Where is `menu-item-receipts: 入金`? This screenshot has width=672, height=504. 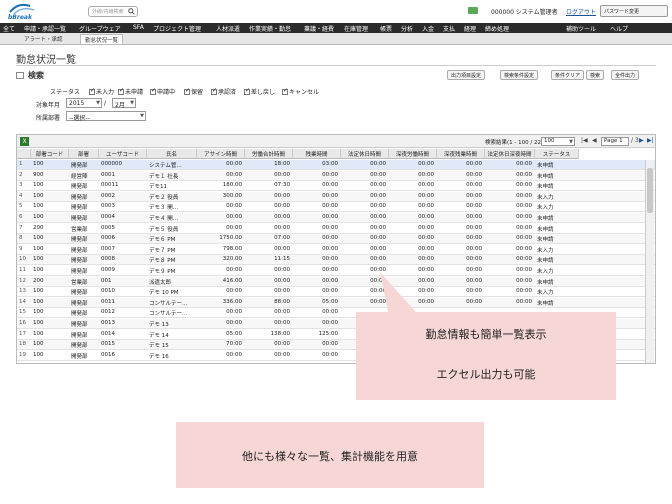
menu-item-receipts: 入金 is located at coordinates (428, 28).